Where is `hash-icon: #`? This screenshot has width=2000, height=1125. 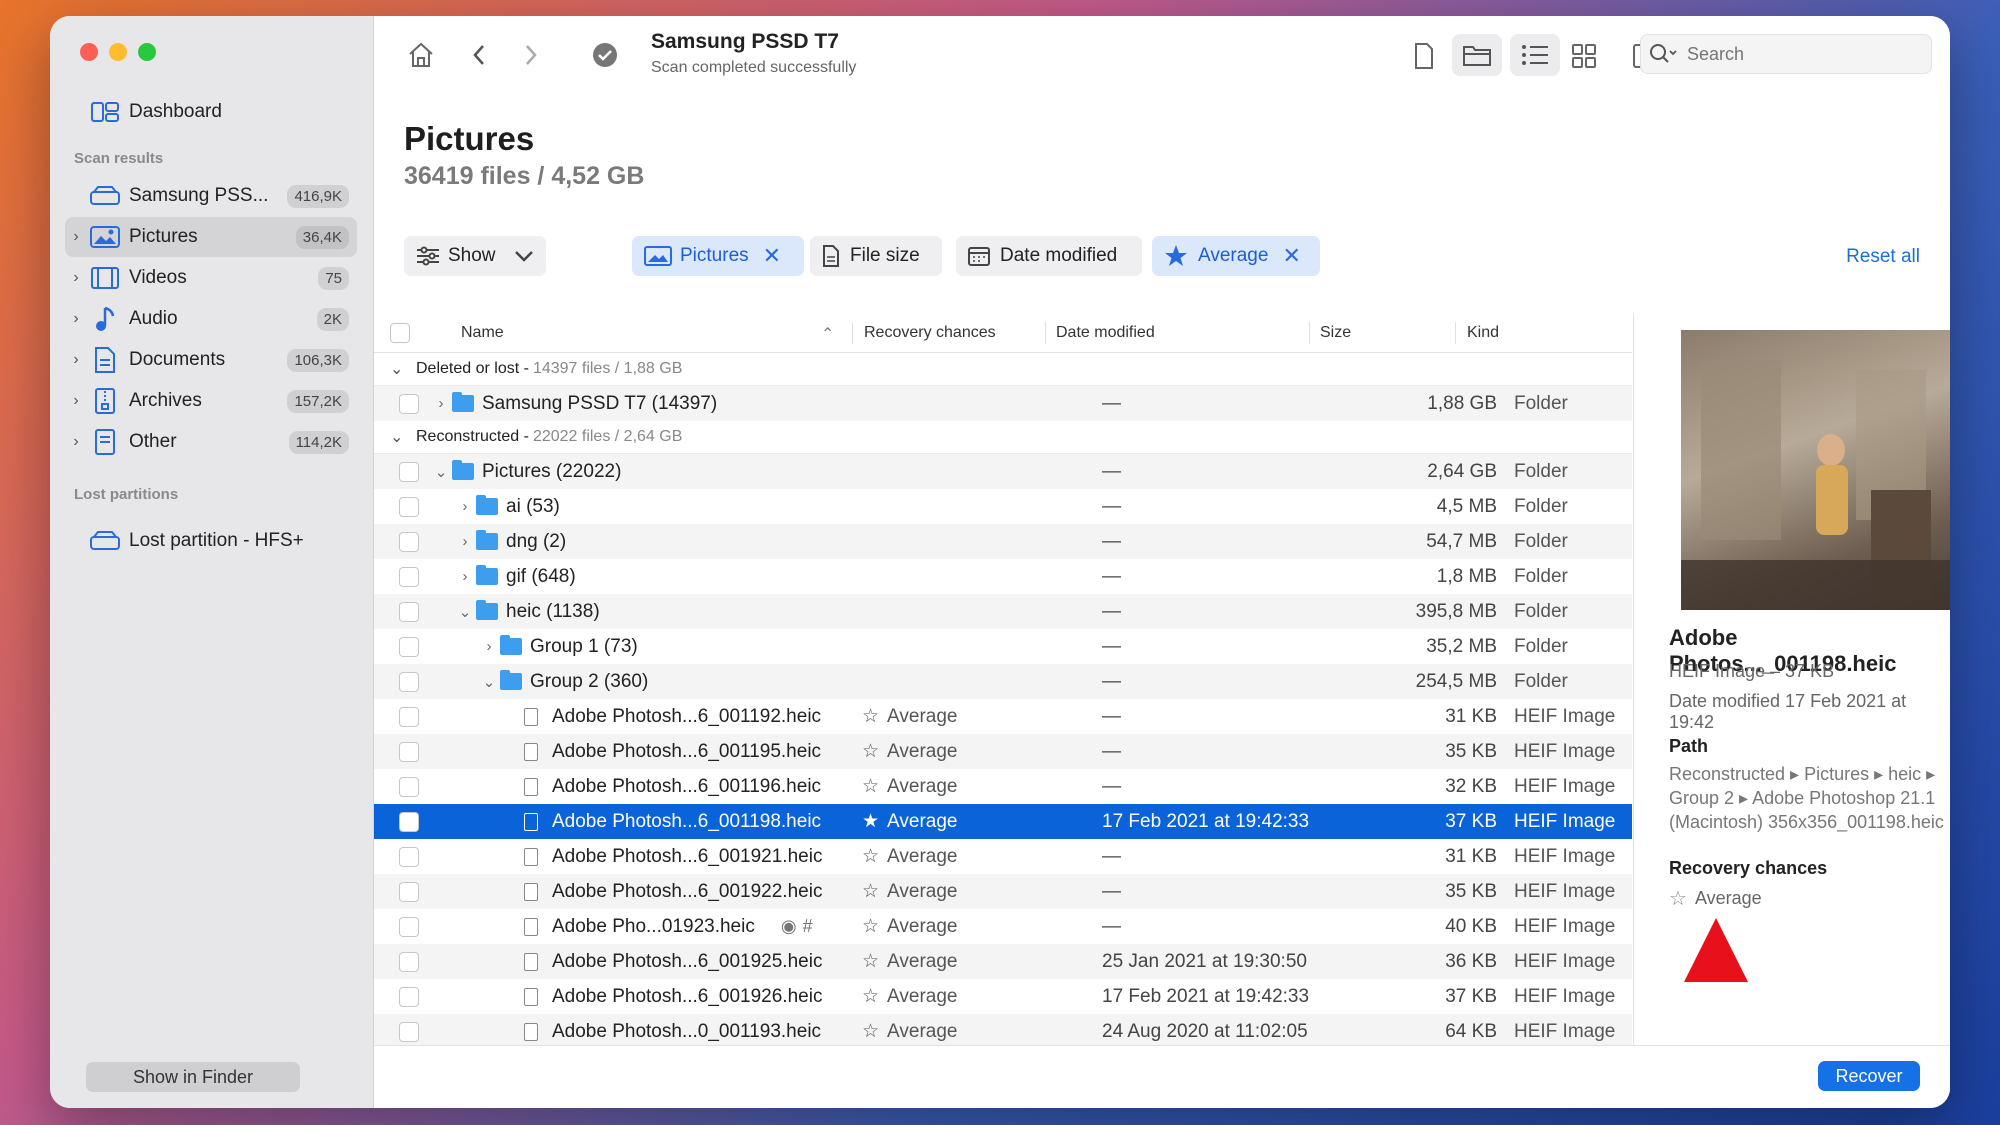 hash-icon: # is located at coordinates (808, 926).